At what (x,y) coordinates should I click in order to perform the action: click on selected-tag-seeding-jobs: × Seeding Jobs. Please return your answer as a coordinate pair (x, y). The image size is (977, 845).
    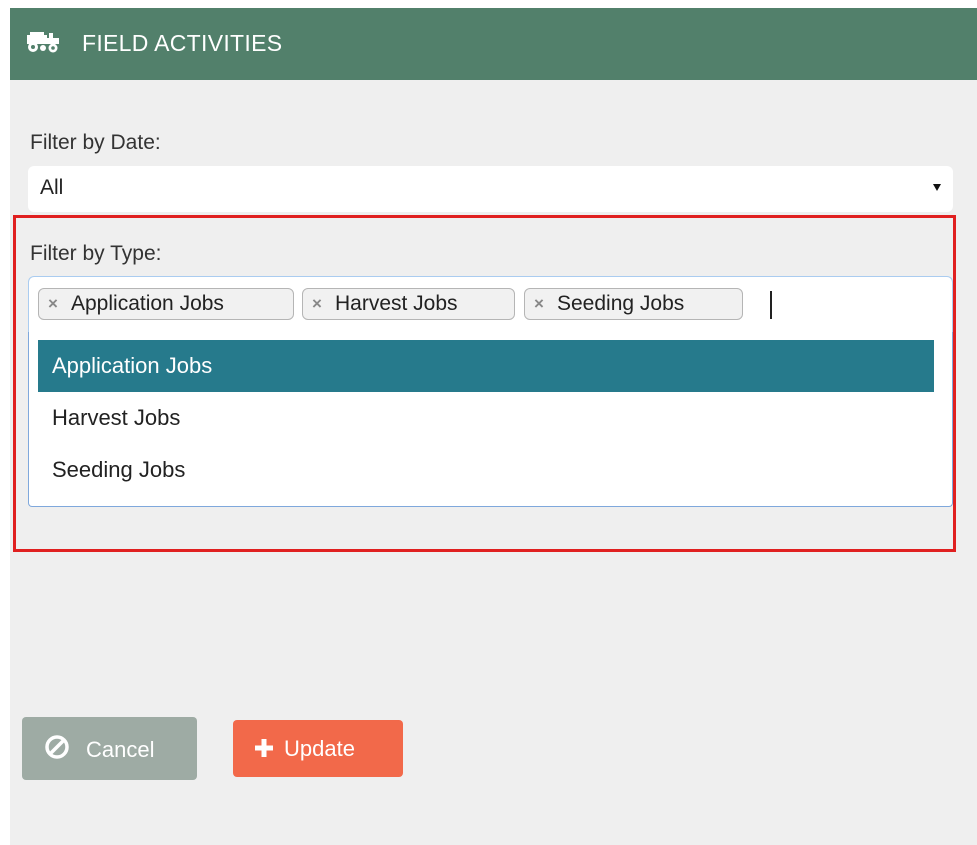
    Looking at the image, I should click on (633, 304).